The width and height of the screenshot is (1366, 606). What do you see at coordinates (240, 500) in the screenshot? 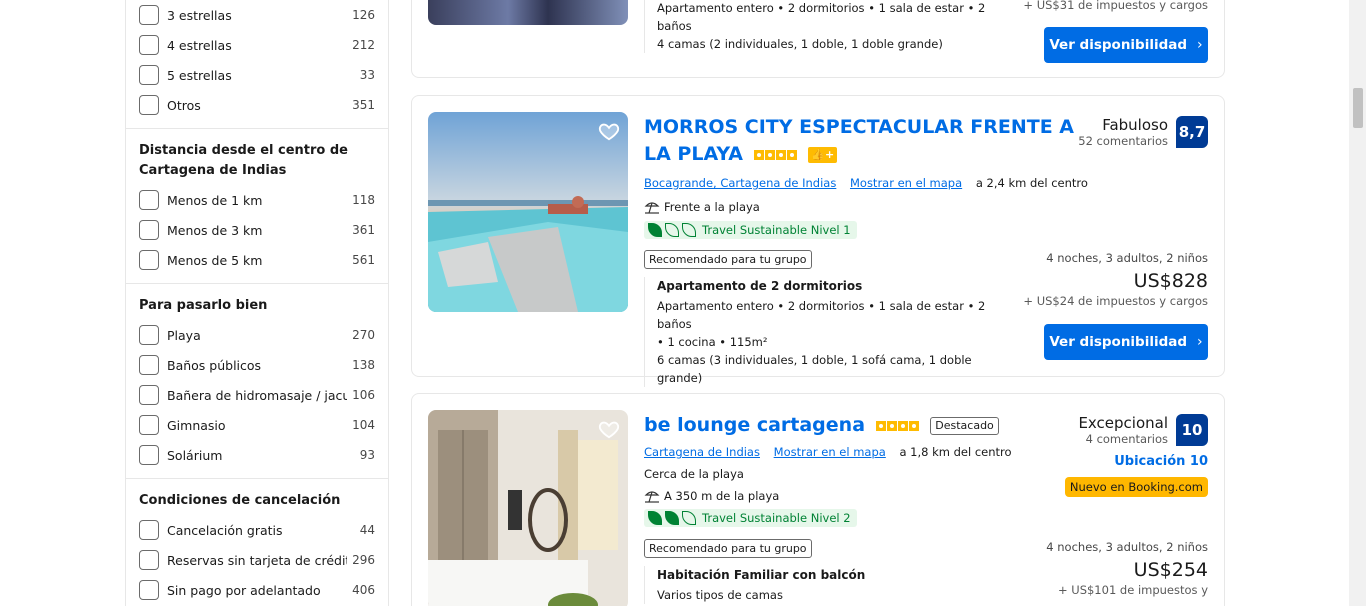
I see `filter-group-title: Condiciones de cancelación` at bounding box center [240, 500].